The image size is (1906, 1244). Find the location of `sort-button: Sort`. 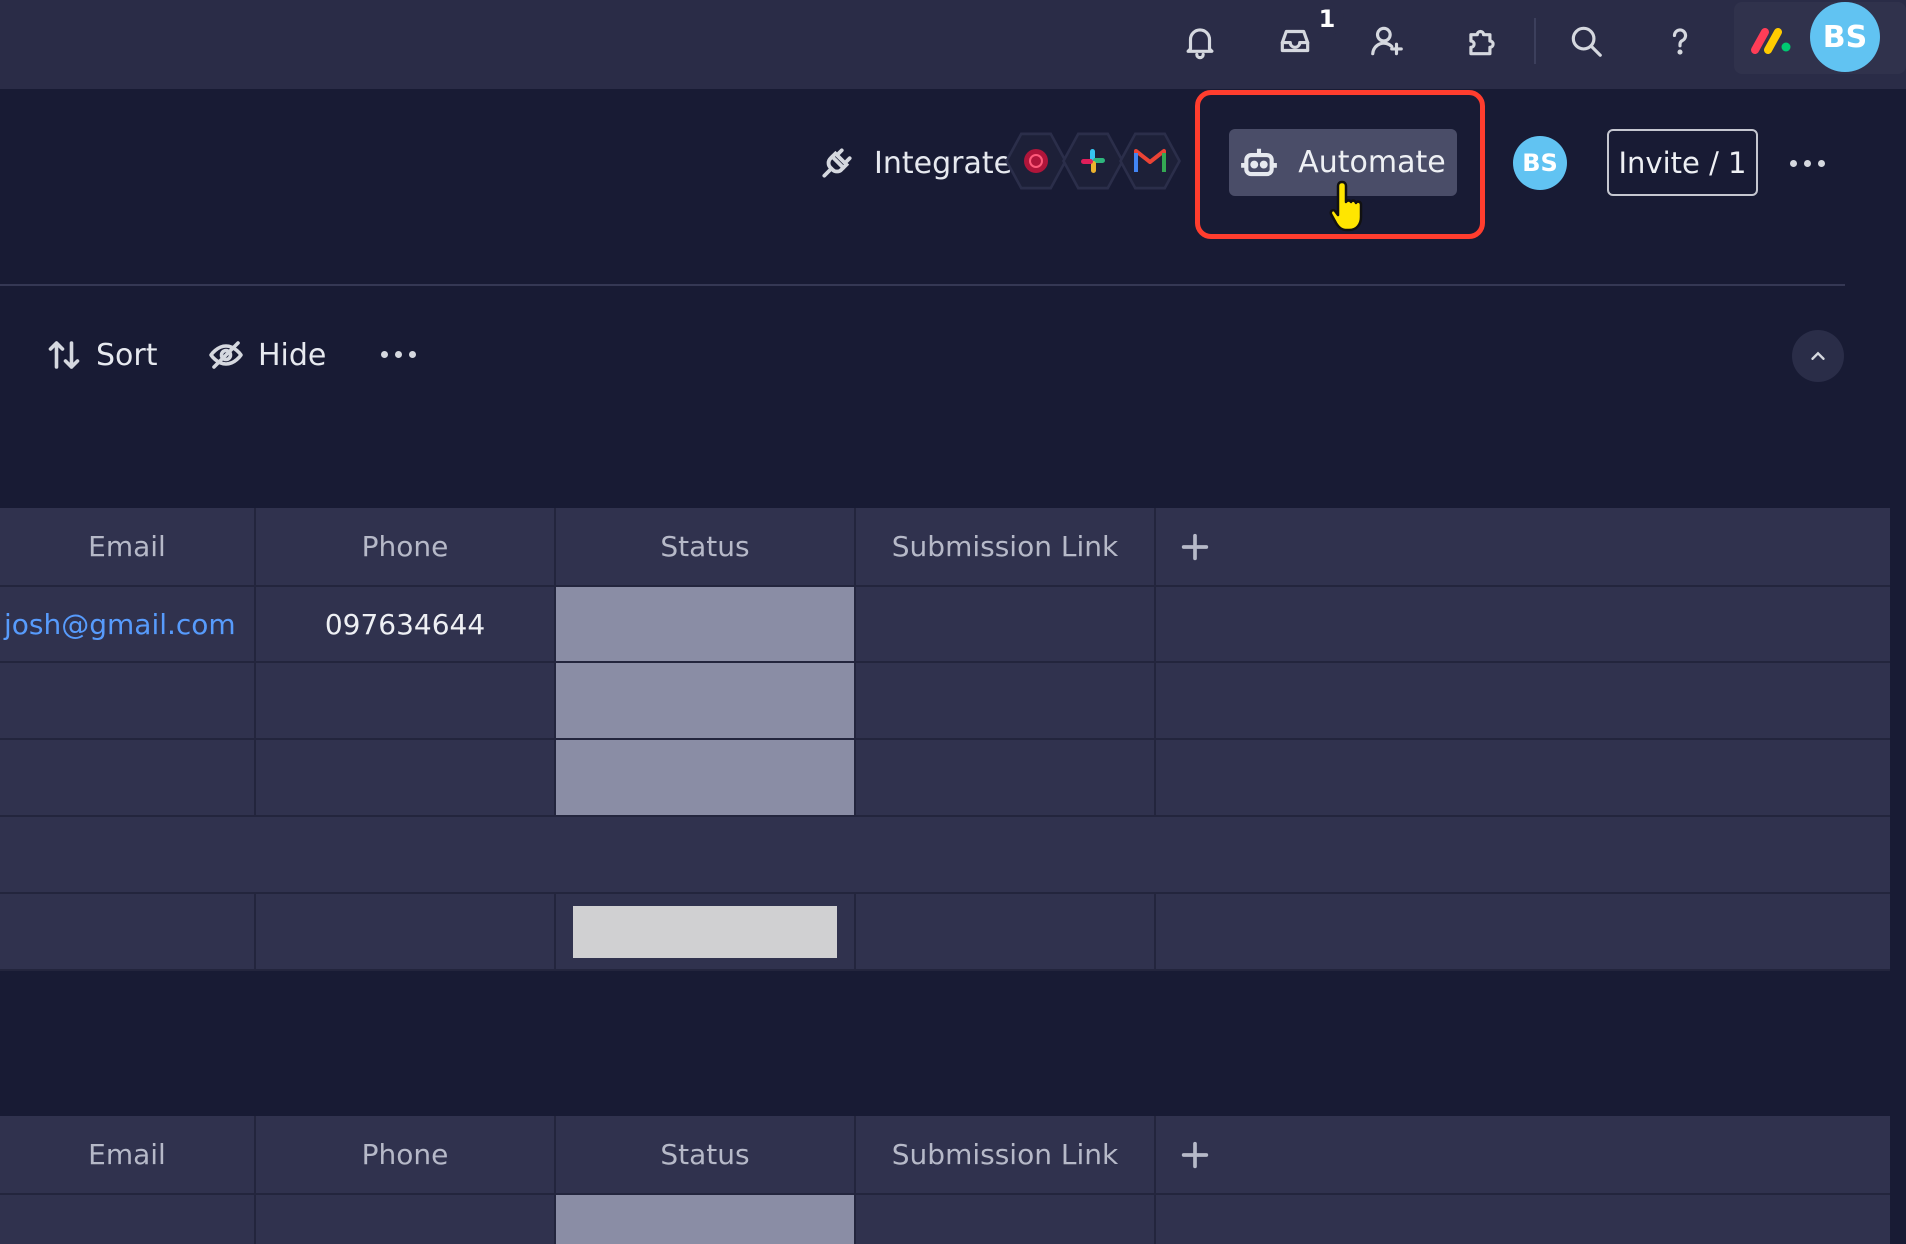

sort-button: Sort is located at coordinates (102, 355).